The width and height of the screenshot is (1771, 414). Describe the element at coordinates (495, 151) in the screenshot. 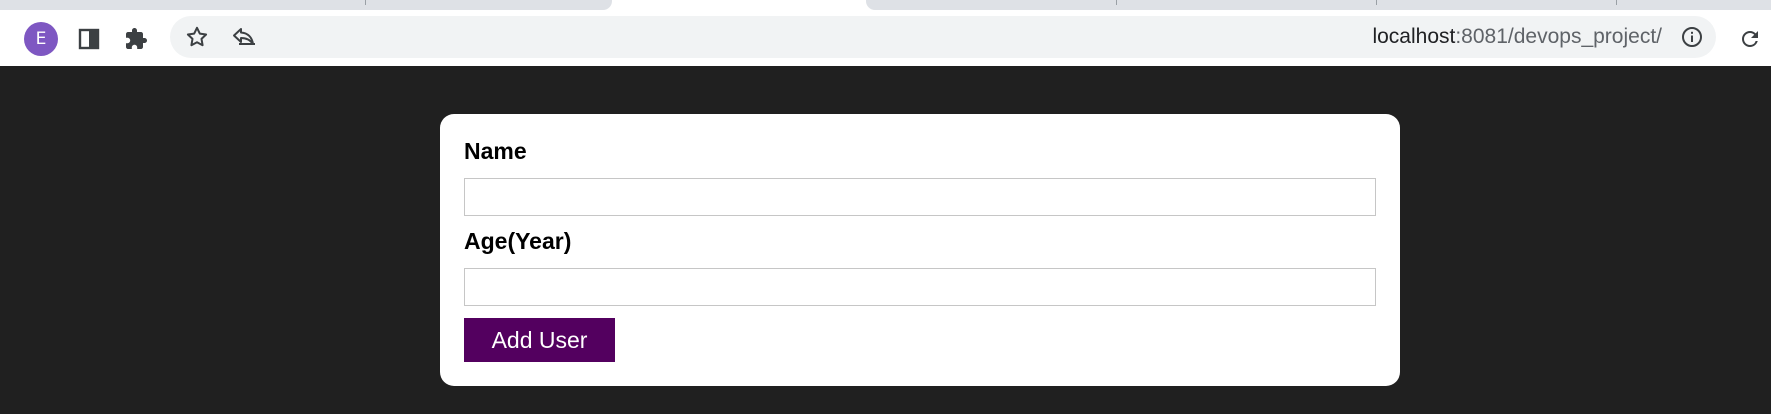

I see `name-label: Name` at that location.